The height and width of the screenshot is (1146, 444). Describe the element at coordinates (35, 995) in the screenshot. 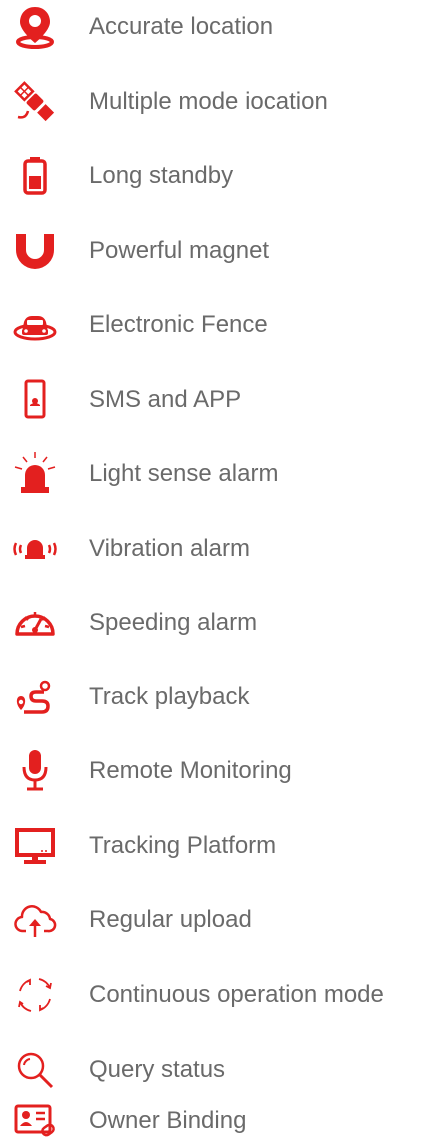

I see `cycle-arrows-icon` at that location.